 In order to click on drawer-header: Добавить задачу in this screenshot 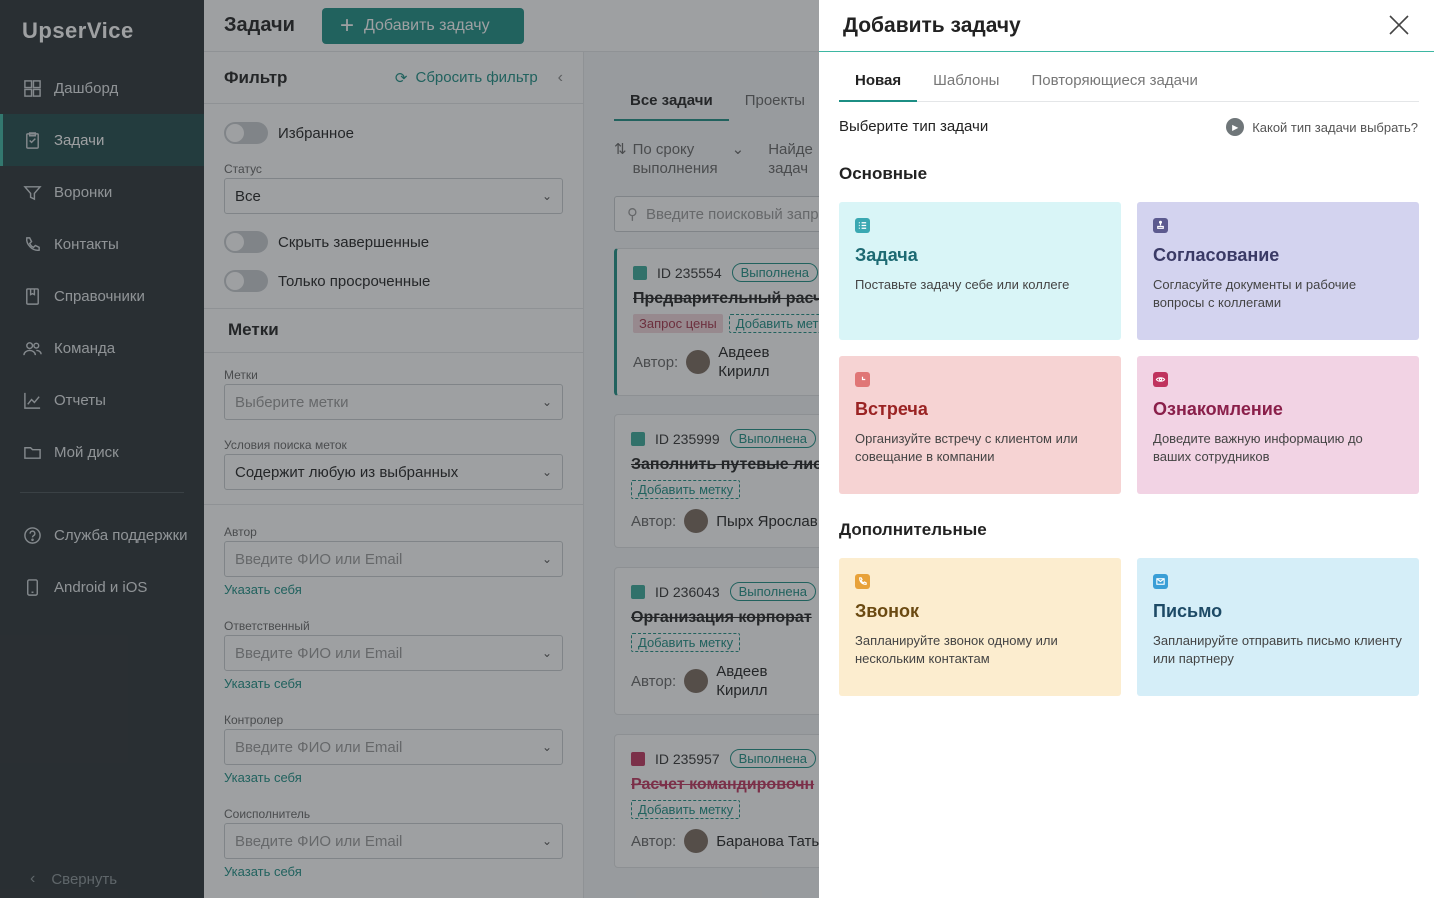, I will do `click(1126, 26)`.